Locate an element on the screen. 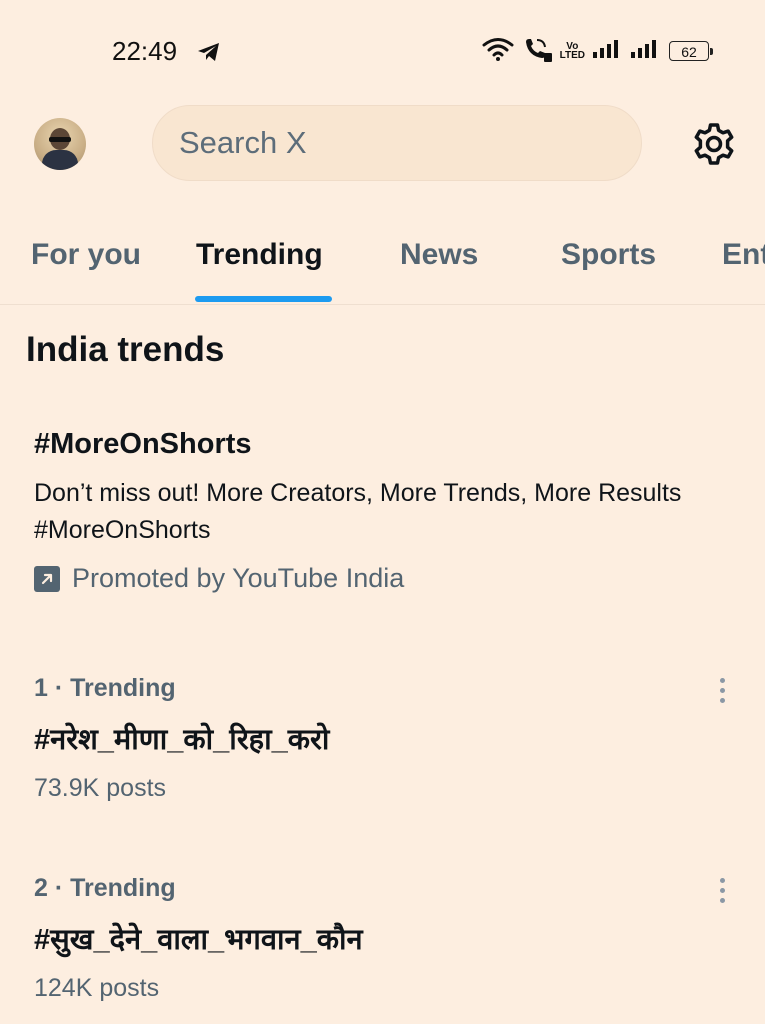 The width and height of the screenshot is (765, 1024). status-icons: Vo LTED 62 is located at coordinates (597, 51).